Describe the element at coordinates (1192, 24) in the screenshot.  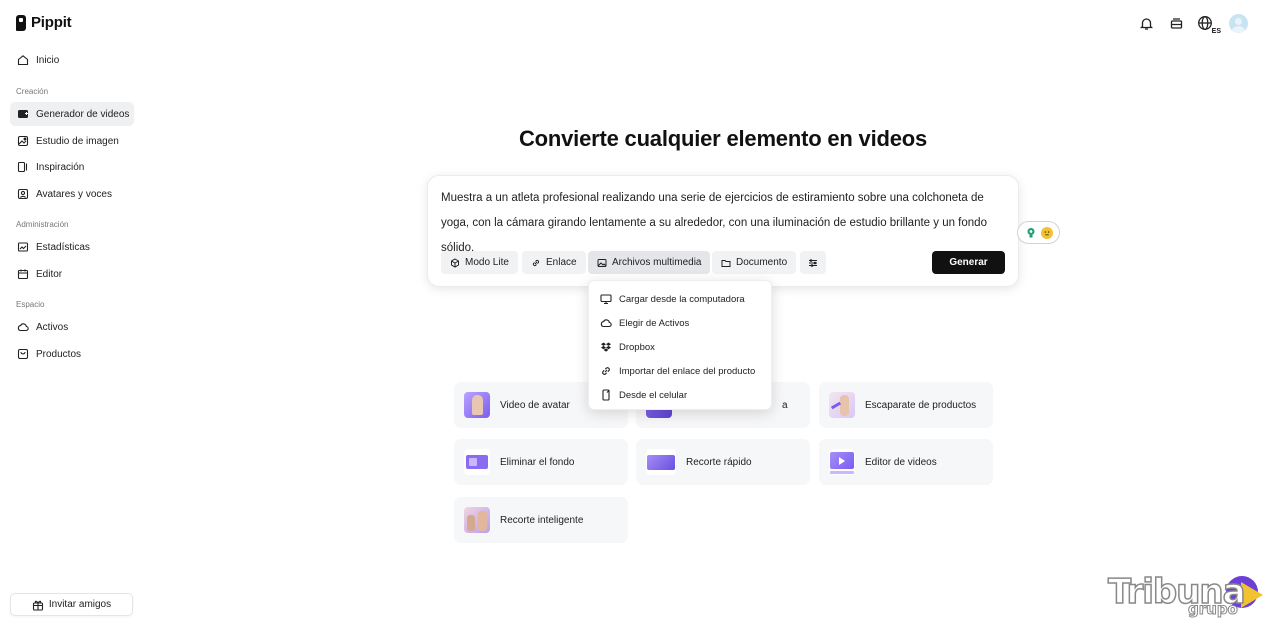
I see `top-bar: ES` at that location.